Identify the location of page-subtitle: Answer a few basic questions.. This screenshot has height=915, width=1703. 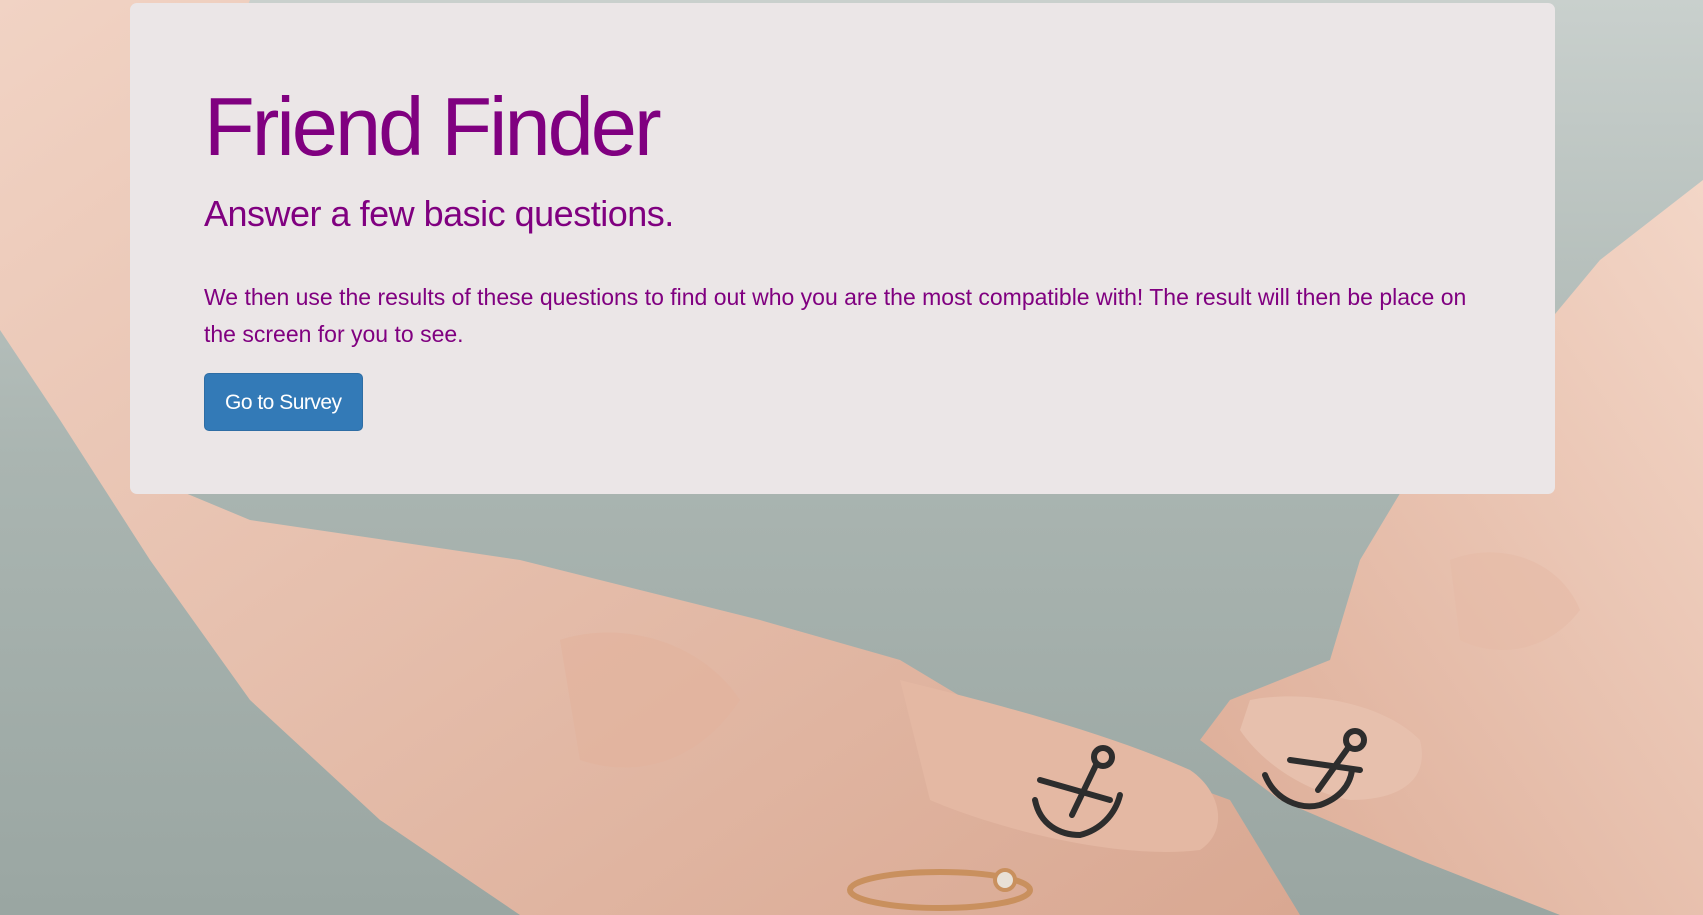
(439, 214).